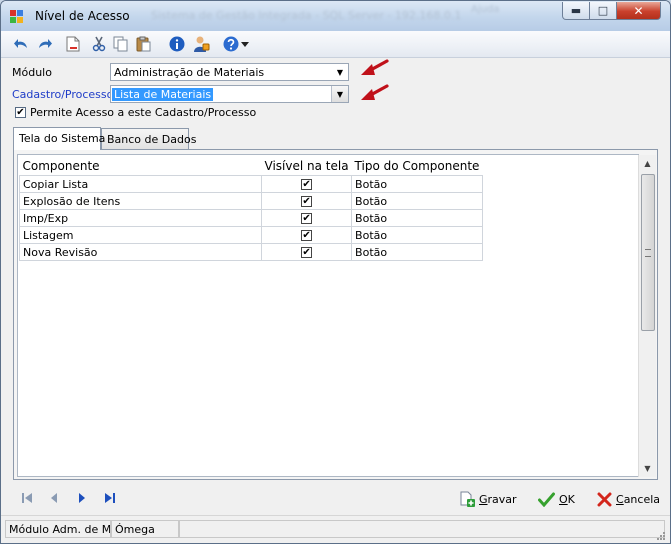 The width and height of the screenshot is (671, 544). What do you see at coordinates (59, 138) in the screenshot?
I see `tab-tela-do-sistema: Tela do Sistema` at bounding box center [59, 138].